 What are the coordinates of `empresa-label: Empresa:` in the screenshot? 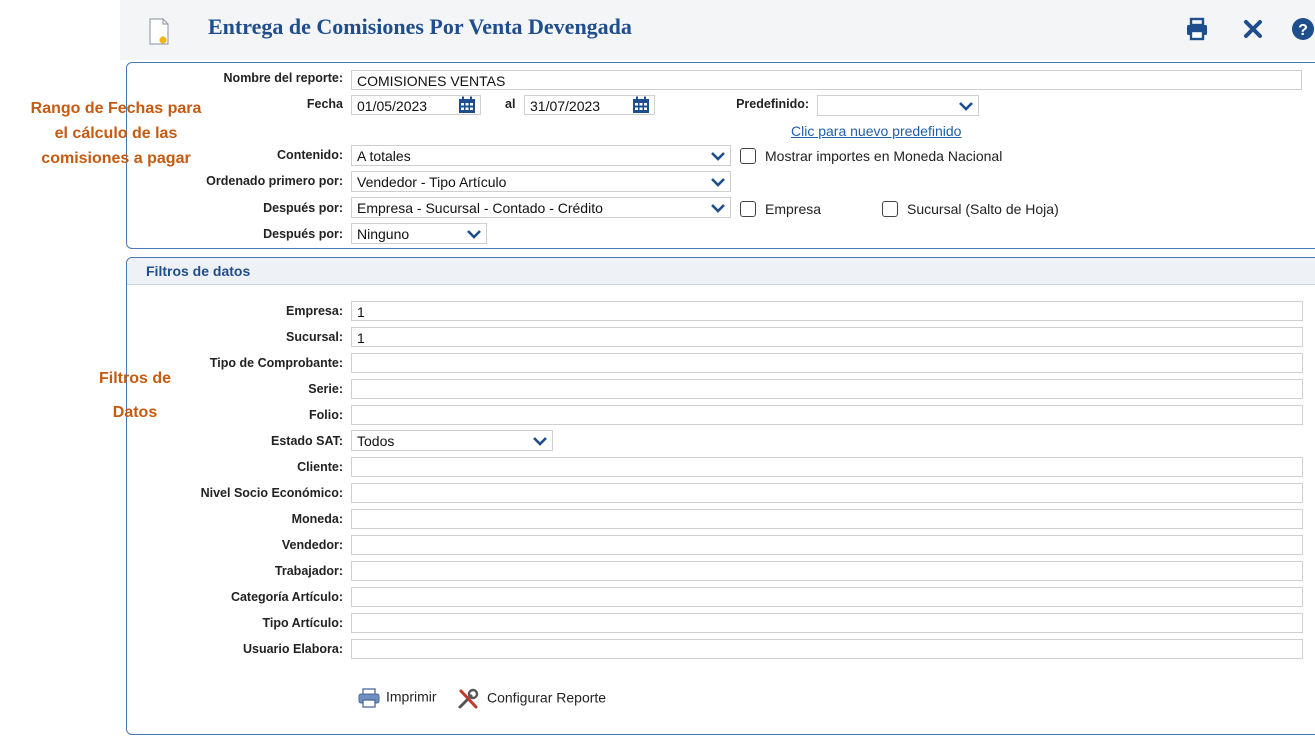 It's located at (314, 311).